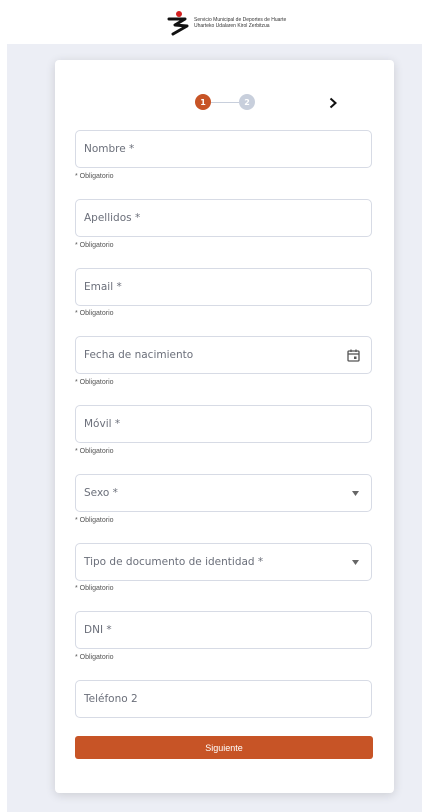  I want to click on step-1-indicator: 1, so click(203, 102).